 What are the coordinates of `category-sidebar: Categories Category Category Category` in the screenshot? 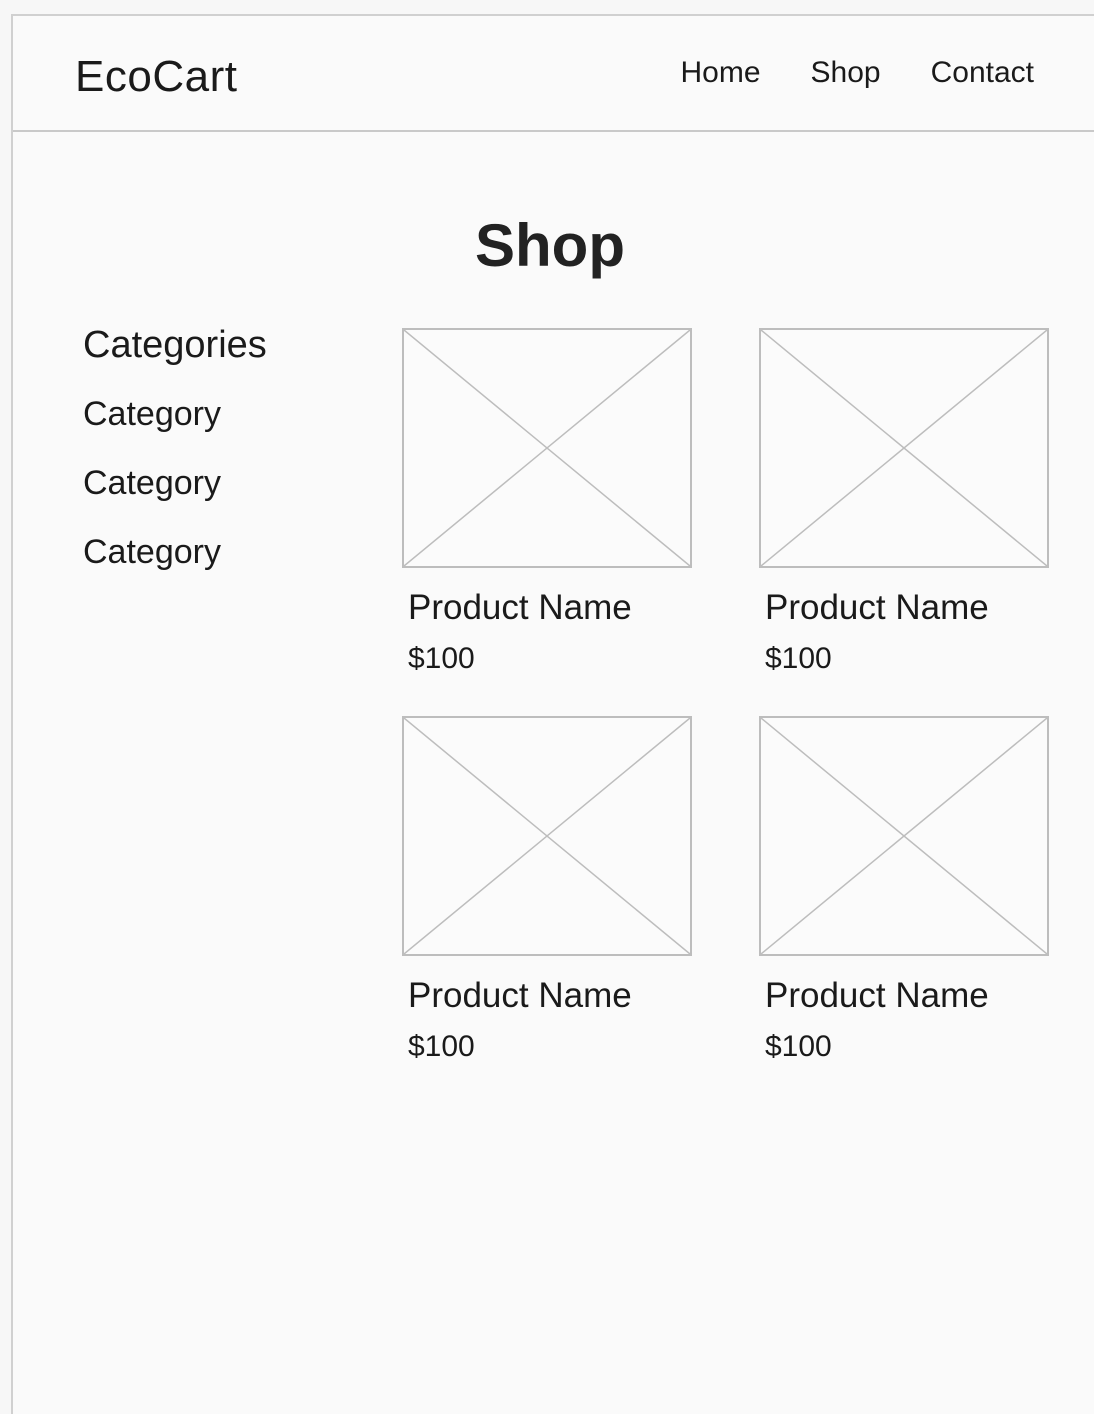 It's located at (175, 463).